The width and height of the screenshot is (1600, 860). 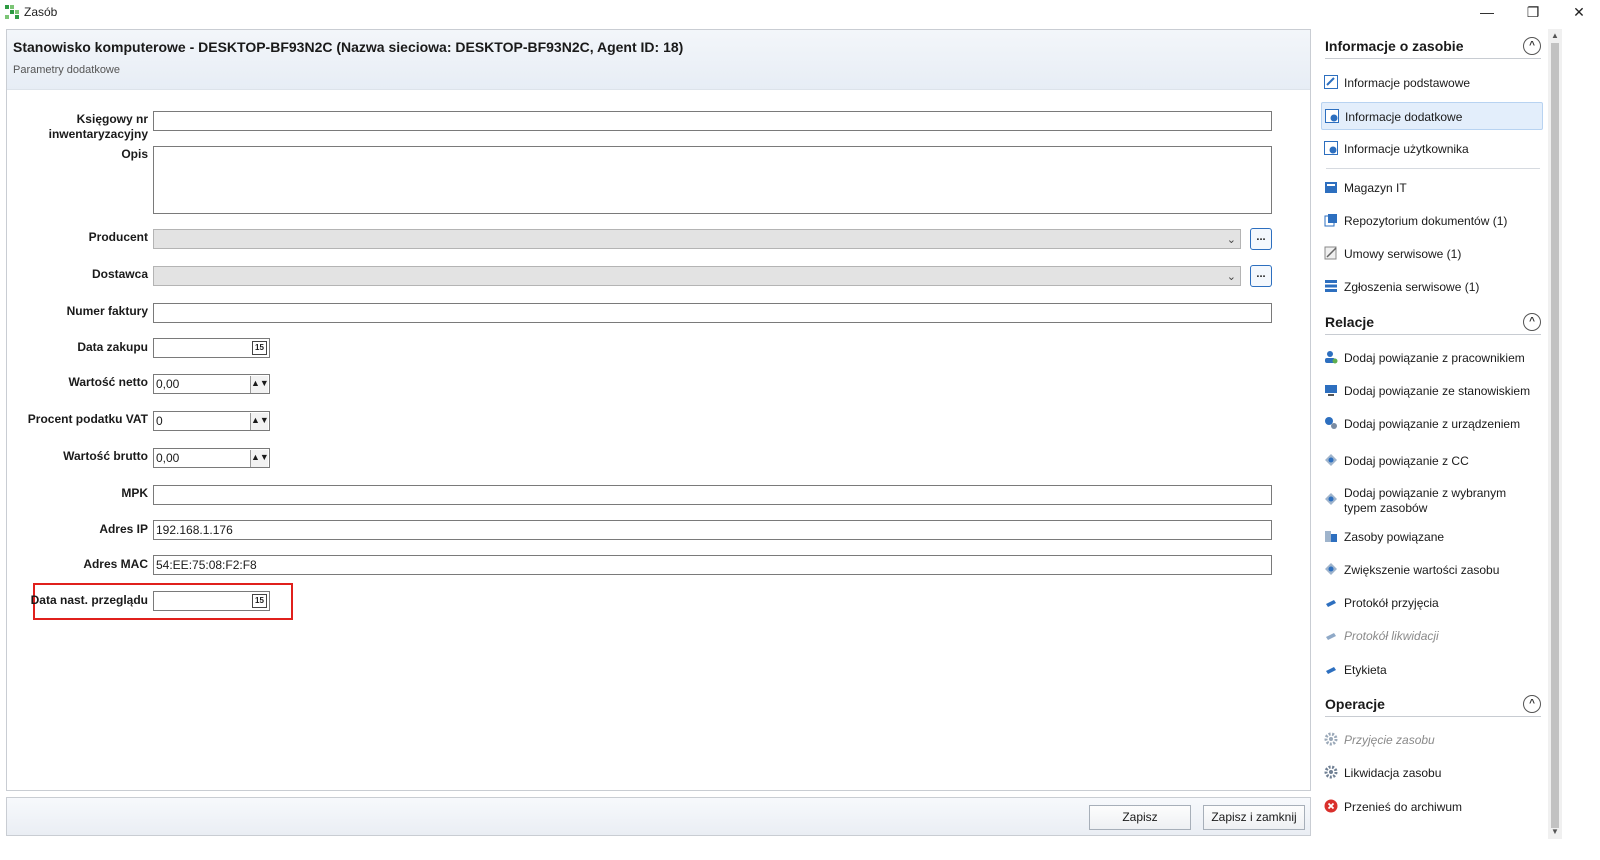 What do you see at coordinates (1331, 499) in the screenshot?
I see `asset-type-link-icon` at bounding box center [1331, 499].